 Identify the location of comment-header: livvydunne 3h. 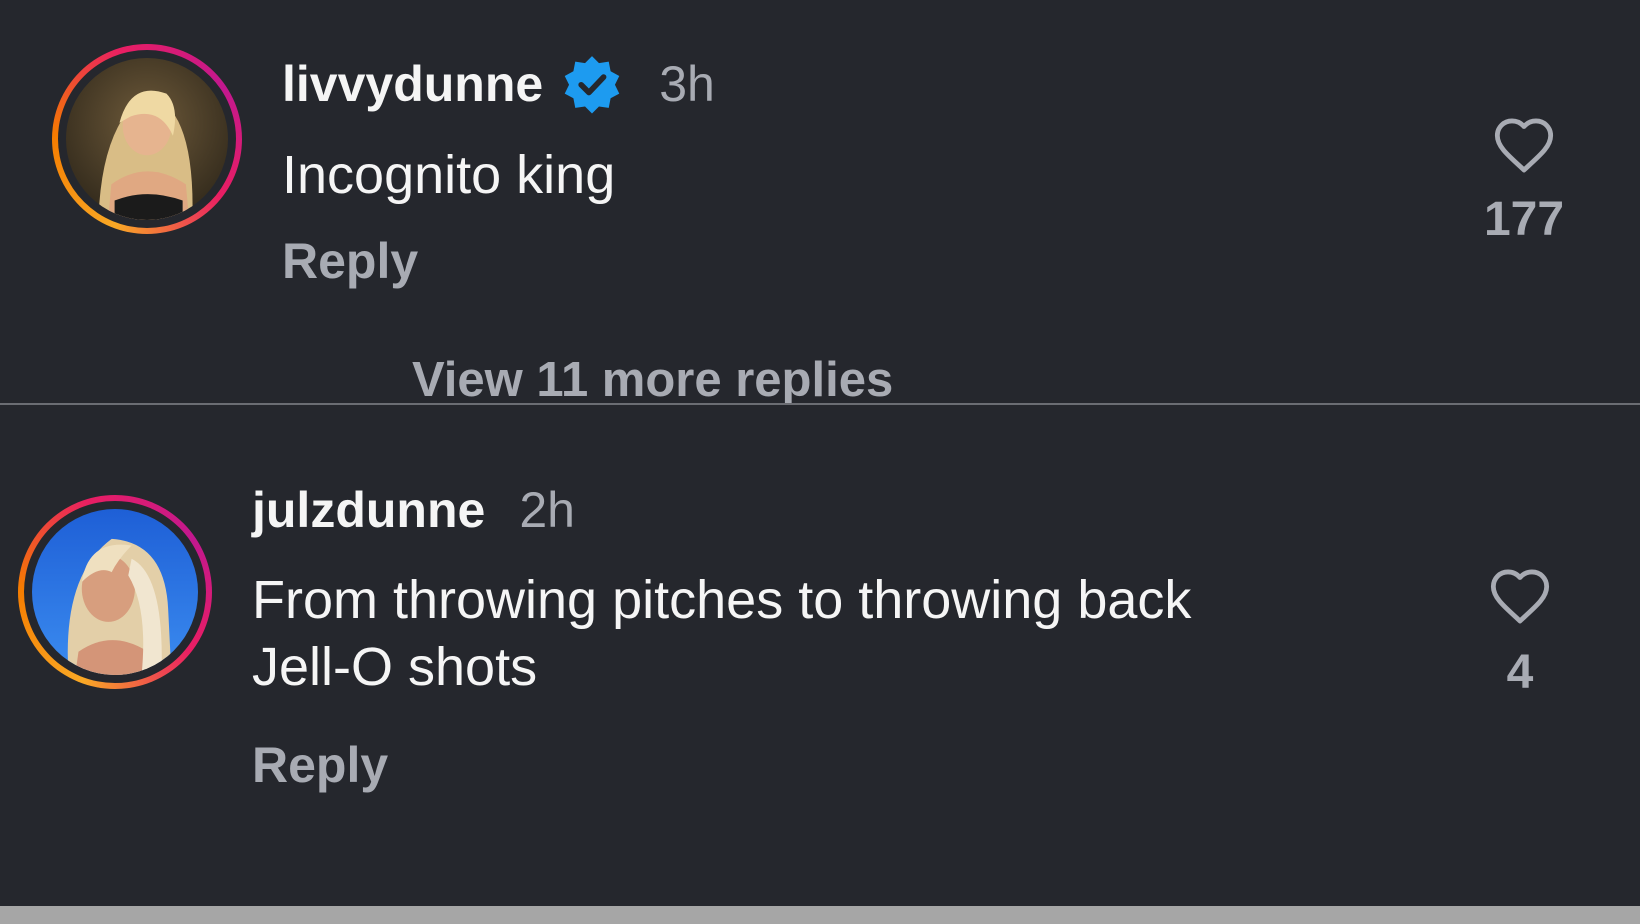
(498, 84).